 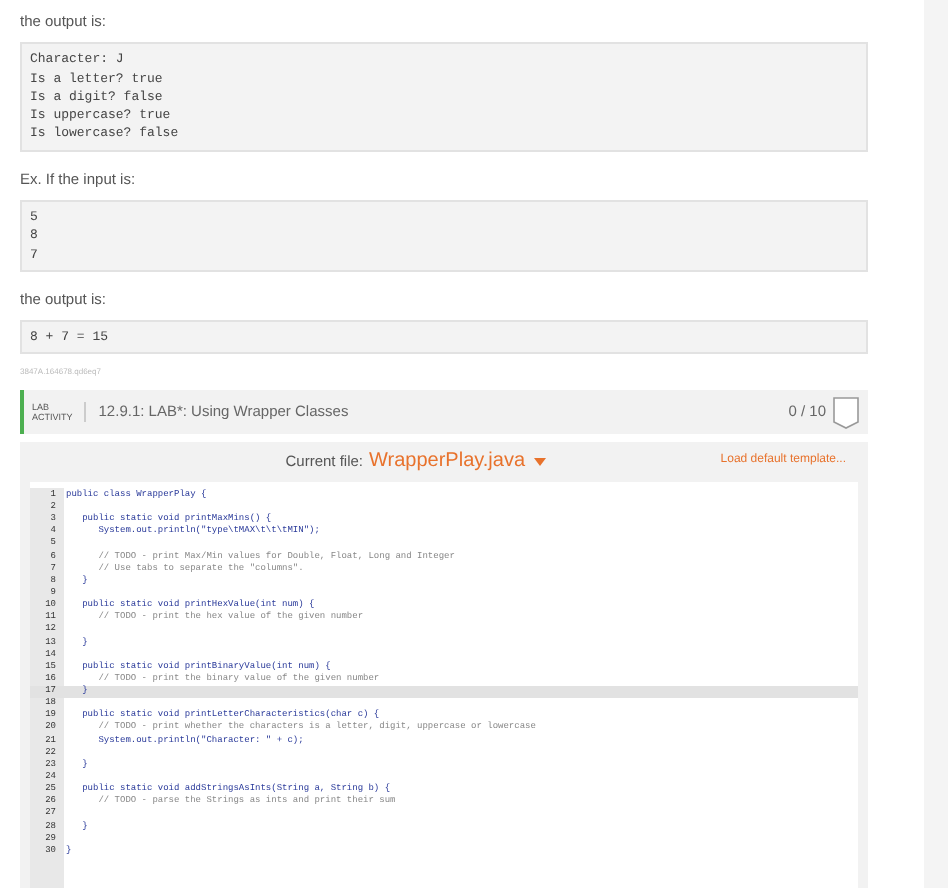 What do you see at coordinates (539, 461) in the screenshot?
I see `caret-icon` at bounding box center [539, 461].